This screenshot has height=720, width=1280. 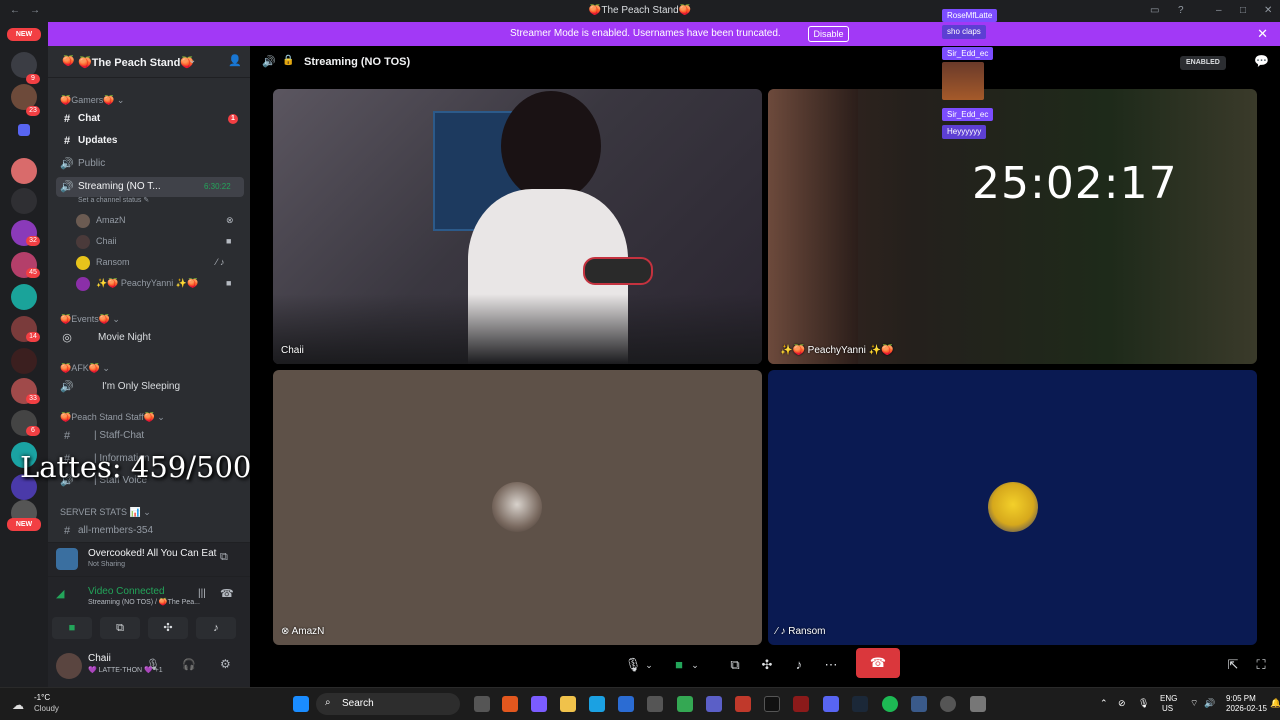 I want to click on file-explorer-icon, so click(x=568, y=704).